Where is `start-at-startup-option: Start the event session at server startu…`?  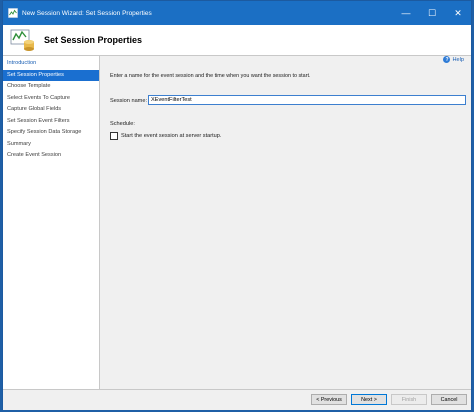
start-at-startup-option: Start the event session at server startu… is located at coordinates (165, 136).